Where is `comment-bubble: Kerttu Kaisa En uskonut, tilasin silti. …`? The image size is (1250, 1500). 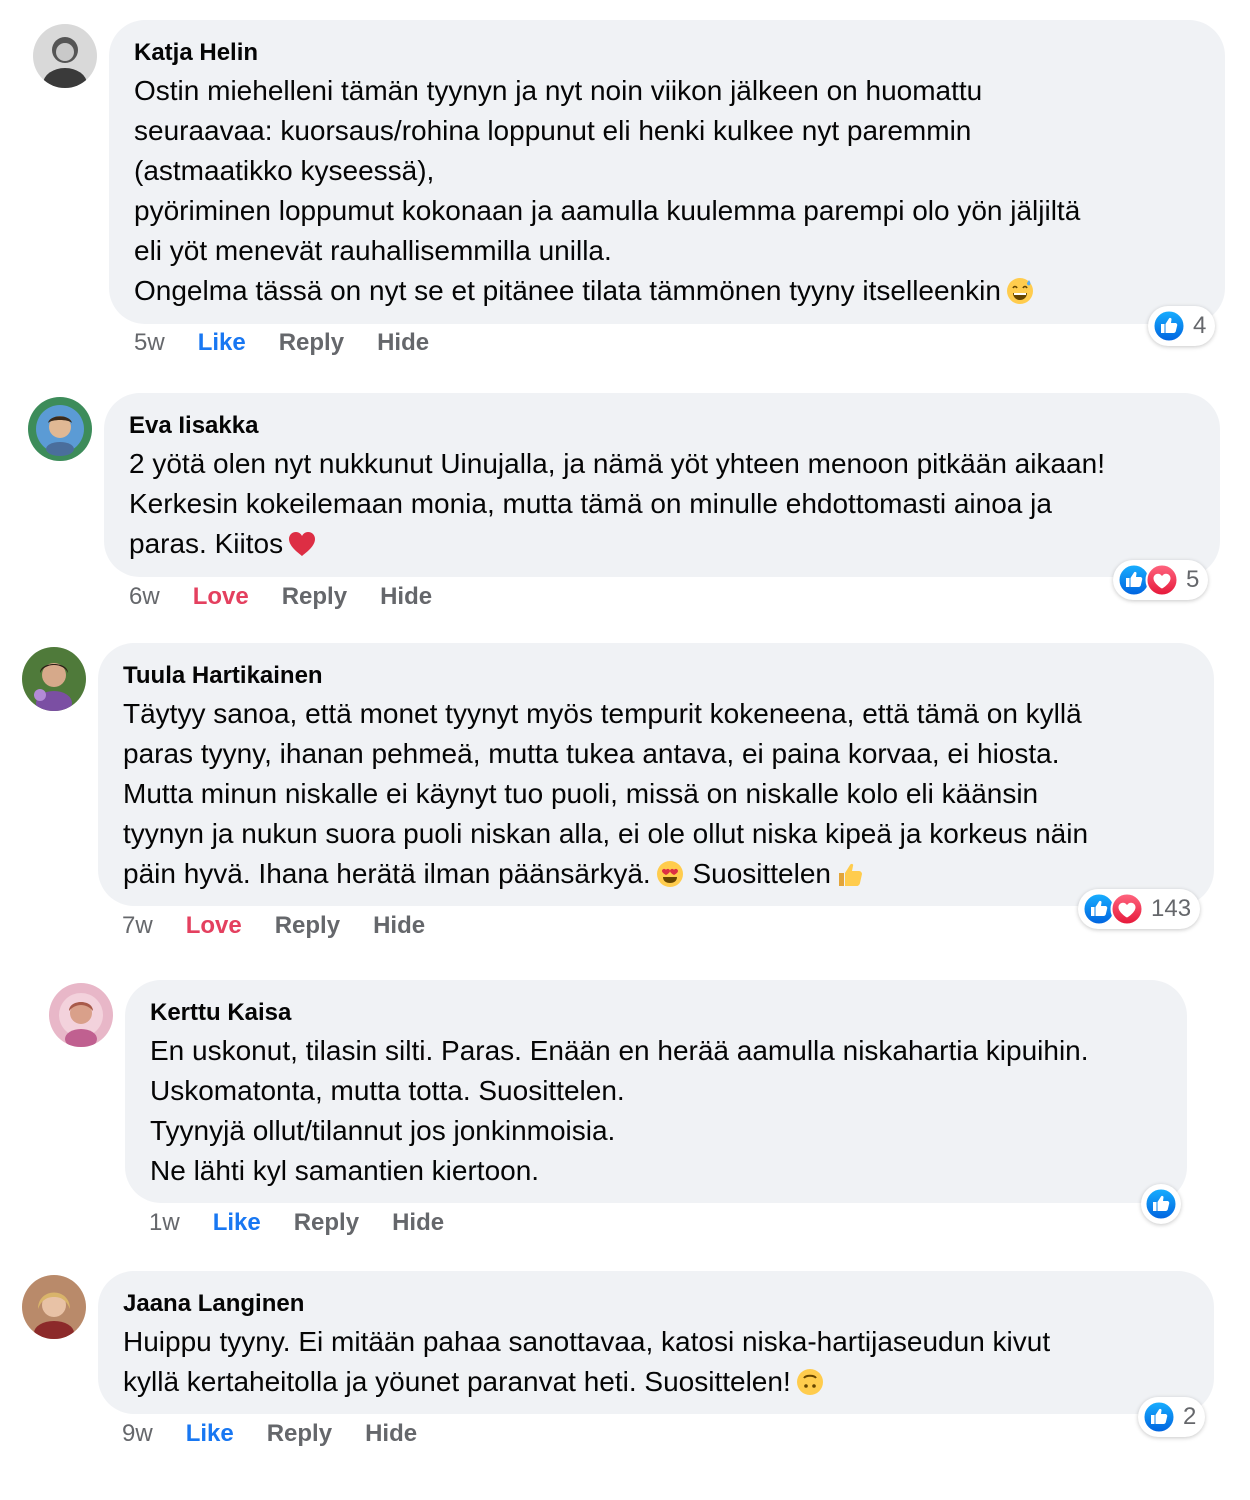
comment-bubble: Kerttu Kaisa En uskonut, tilasin silti. … is located at coordinates (656, 1091).